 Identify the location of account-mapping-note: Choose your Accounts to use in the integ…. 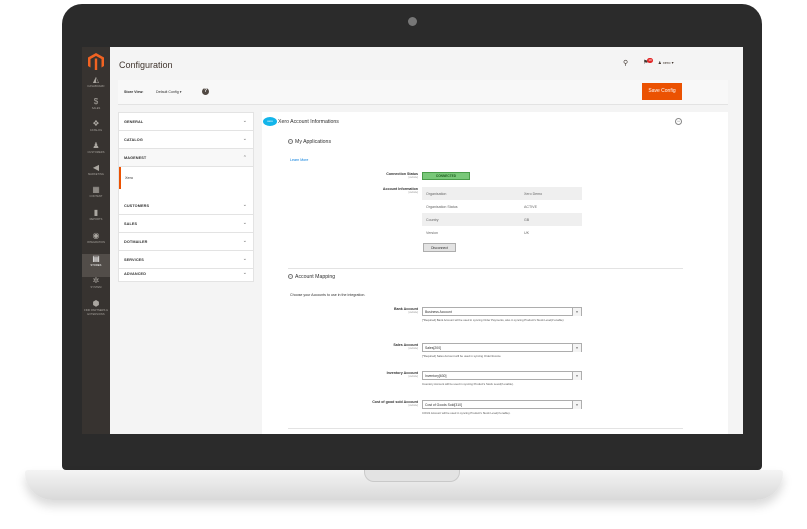
(328, 295).